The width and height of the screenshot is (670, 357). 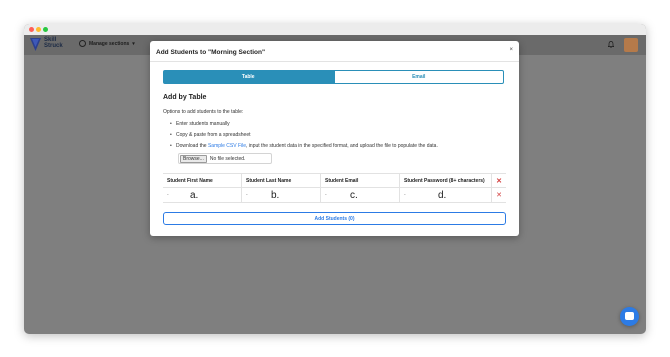 I want to click on download-prefix: Download the, so click(x=192, y=146).